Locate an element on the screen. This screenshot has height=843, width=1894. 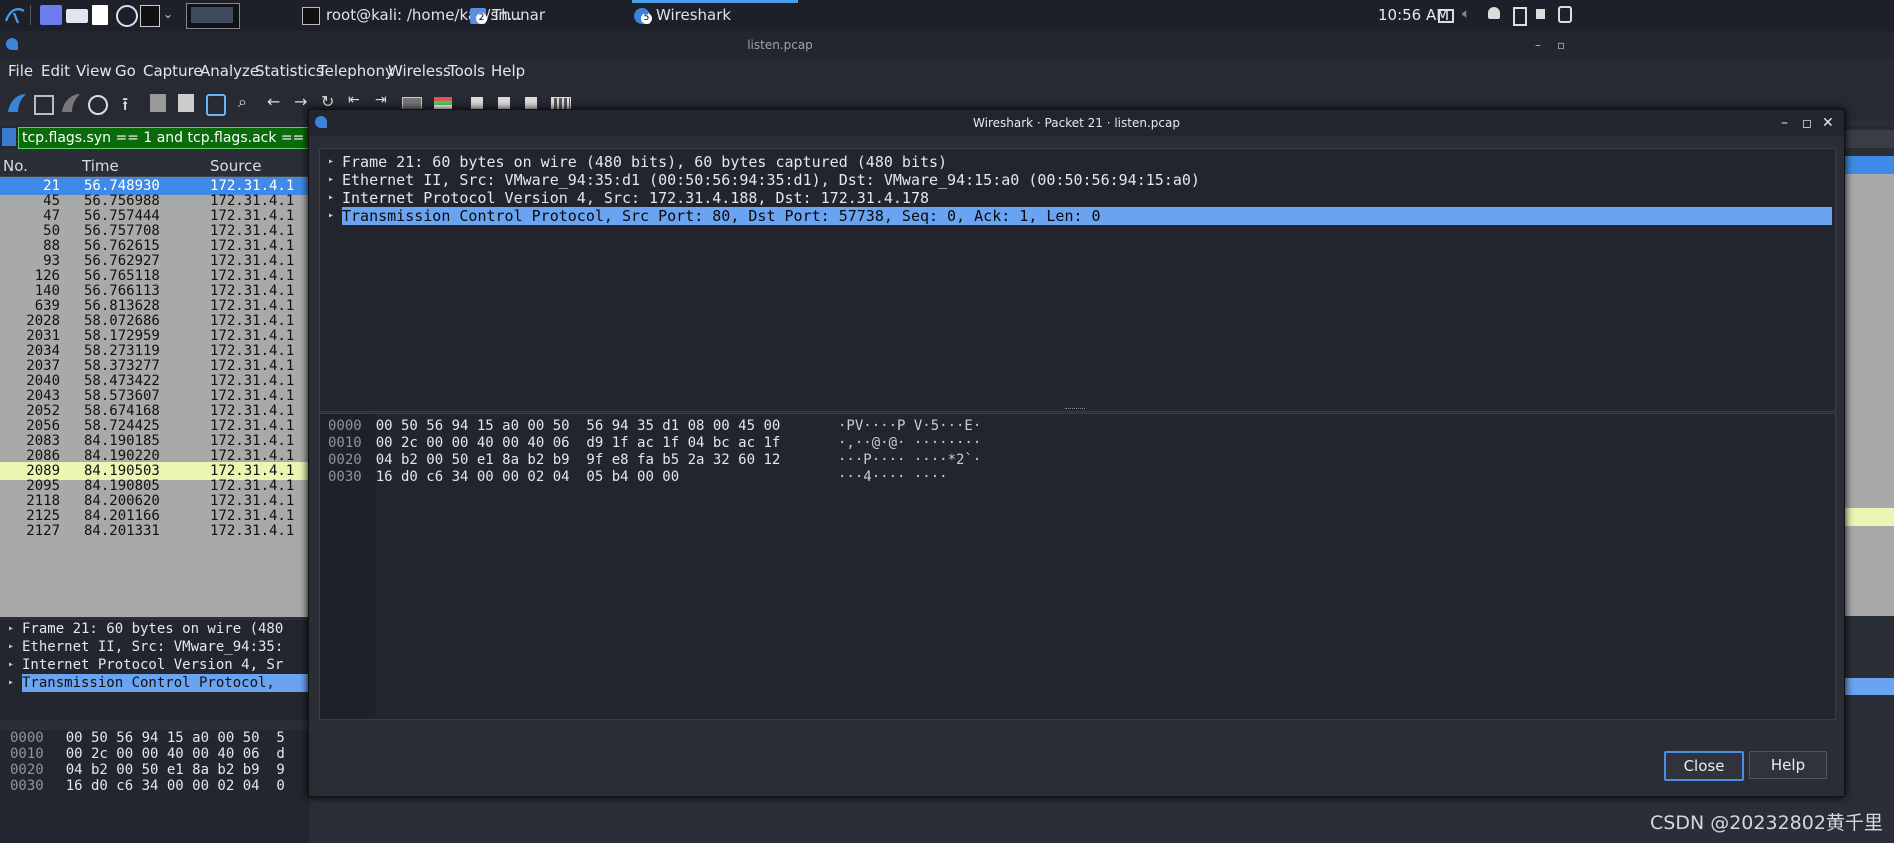
close-file-icon is located at coordinates (186, 103).